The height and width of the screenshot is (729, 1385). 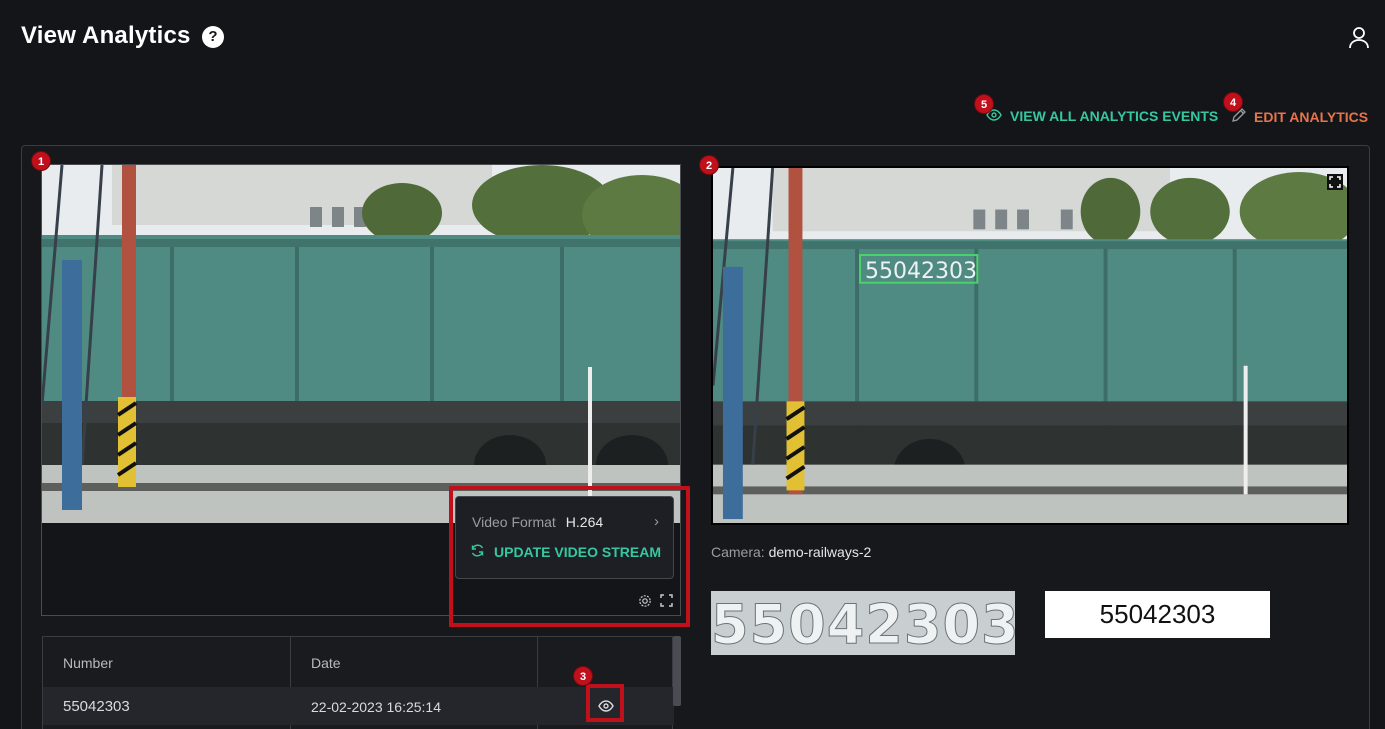 I want to click on help-icon: ?, so click(x=213, y=37).